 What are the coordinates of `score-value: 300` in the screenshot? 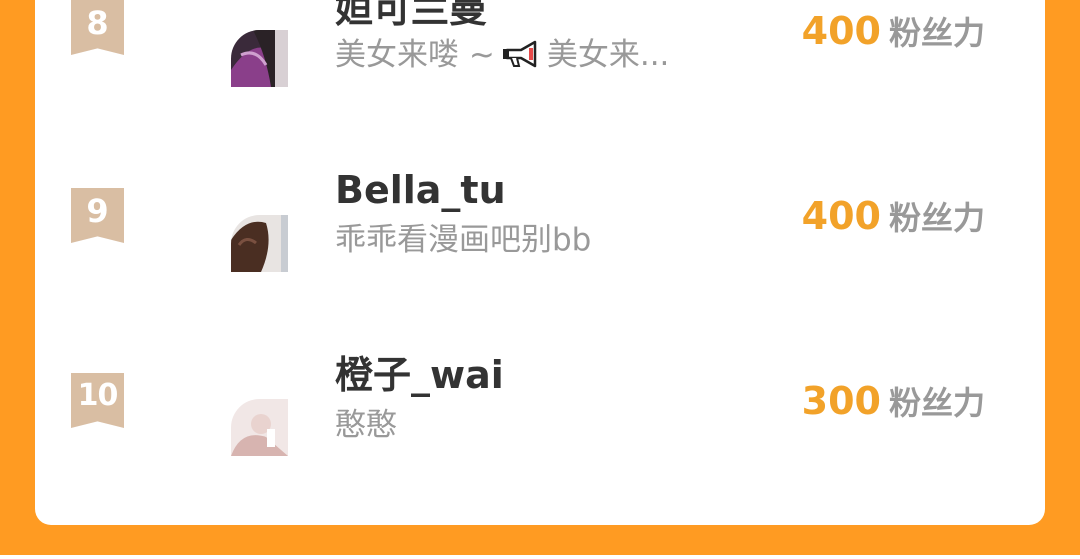 It's located at (841, 401).